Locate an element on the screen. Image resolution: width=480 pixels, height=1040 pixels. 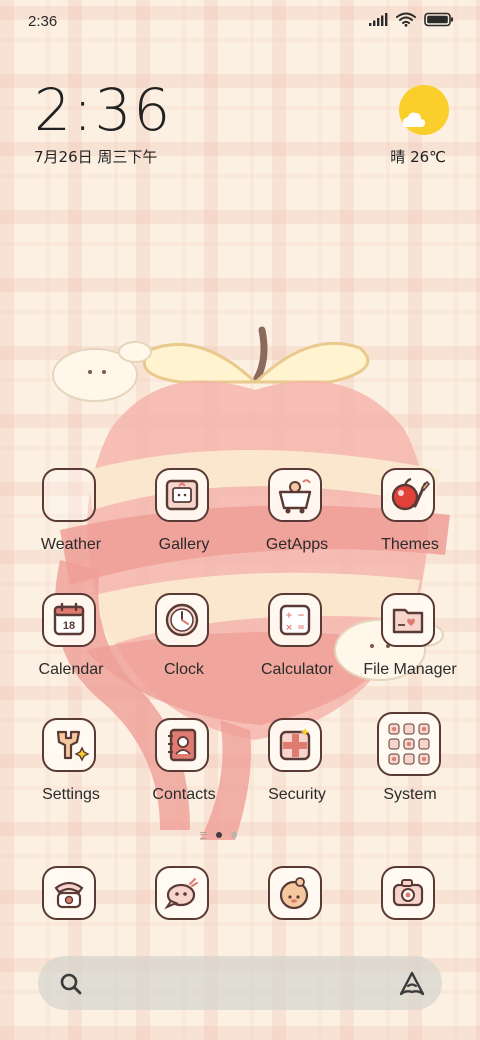
weather-text: 晴 26℃ is located at coordinates (418, 157).